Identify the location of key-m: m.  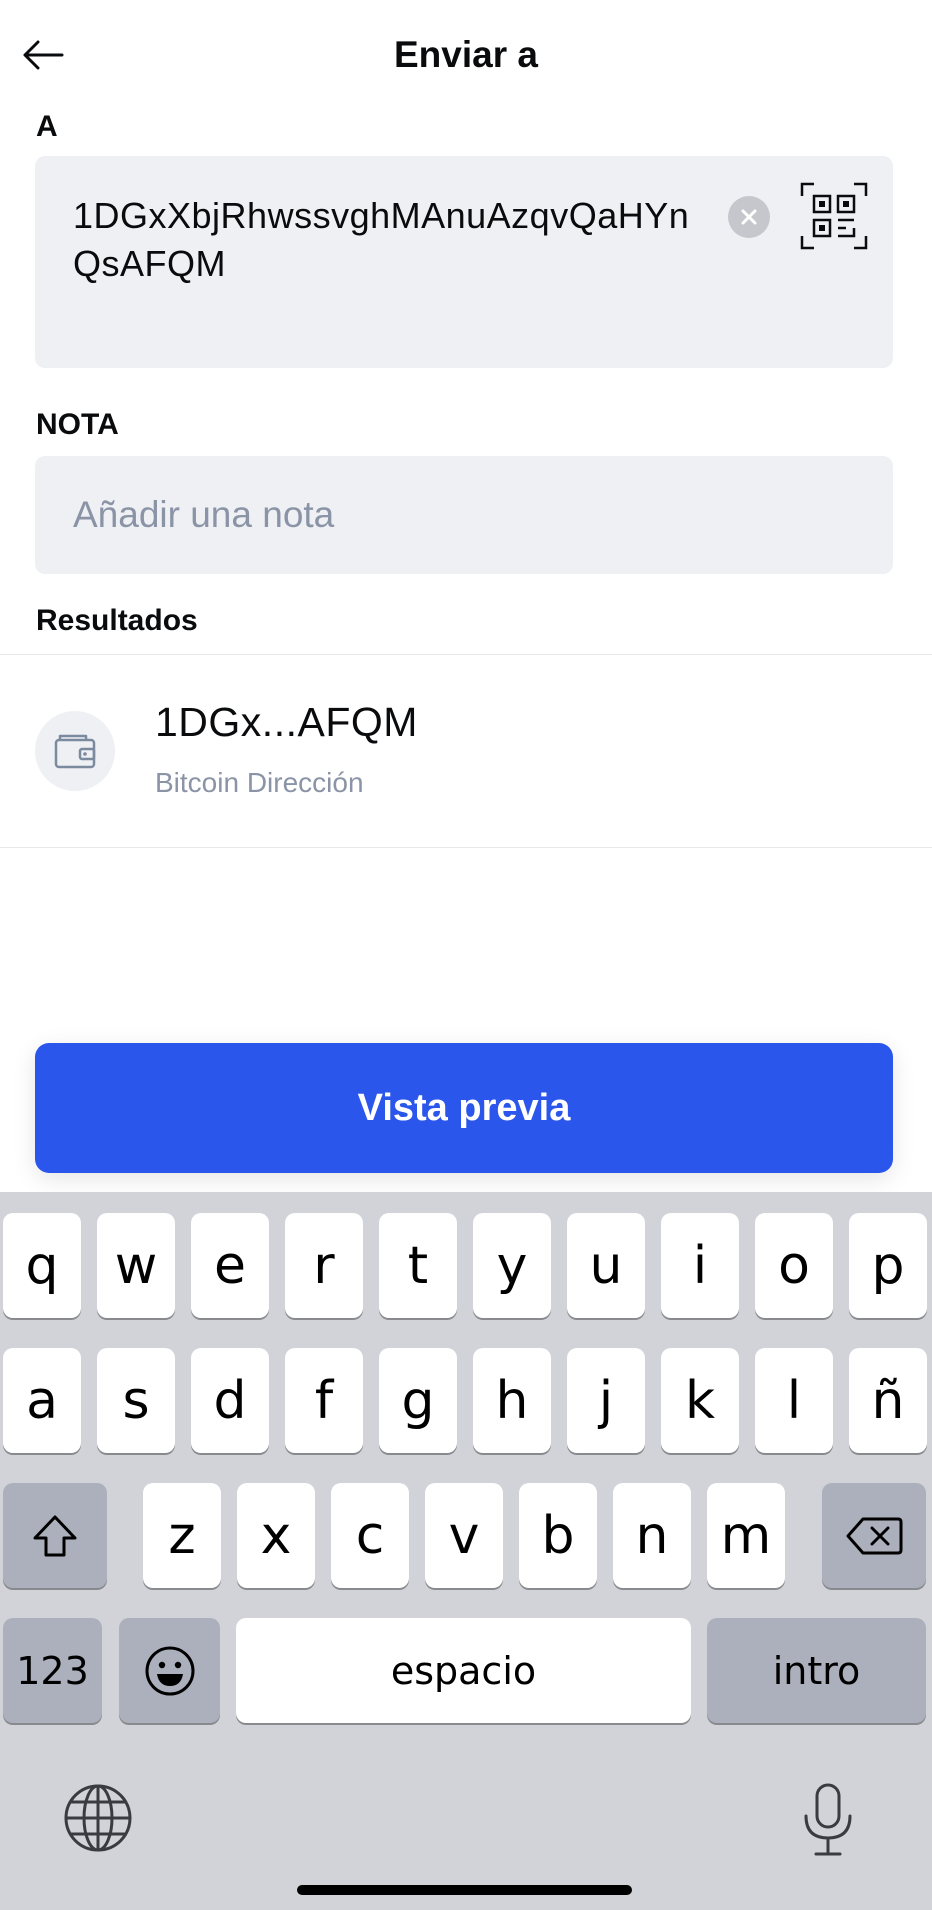
(746, 1535).